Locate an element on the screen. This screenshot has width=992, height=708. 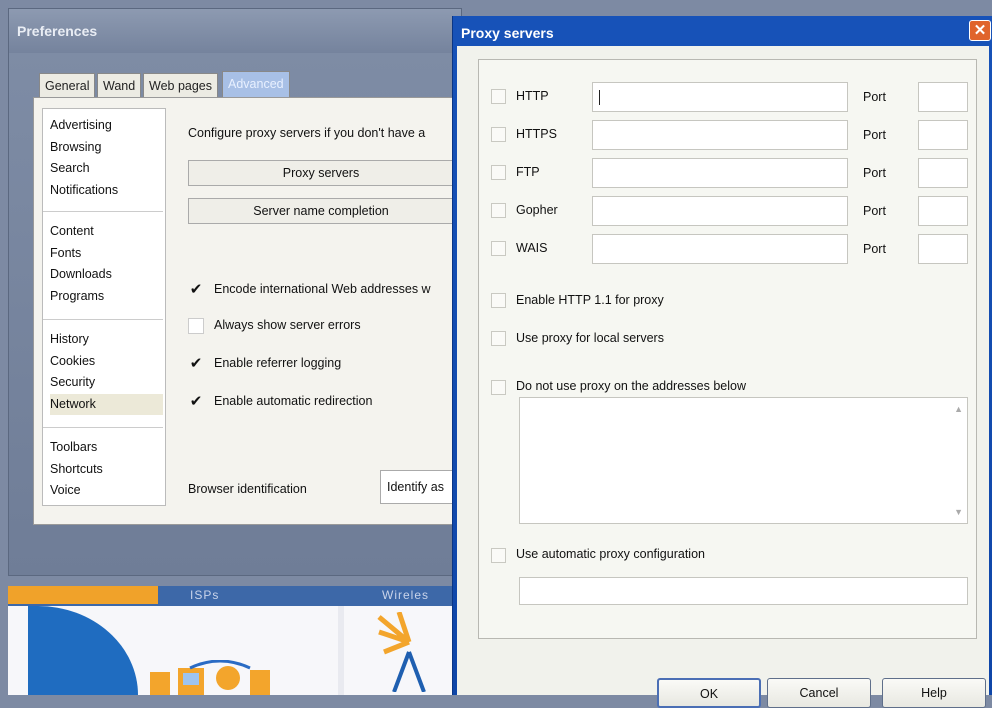
option-label: Do not use proxy on the addresses below is located at coordinates (631, 386).